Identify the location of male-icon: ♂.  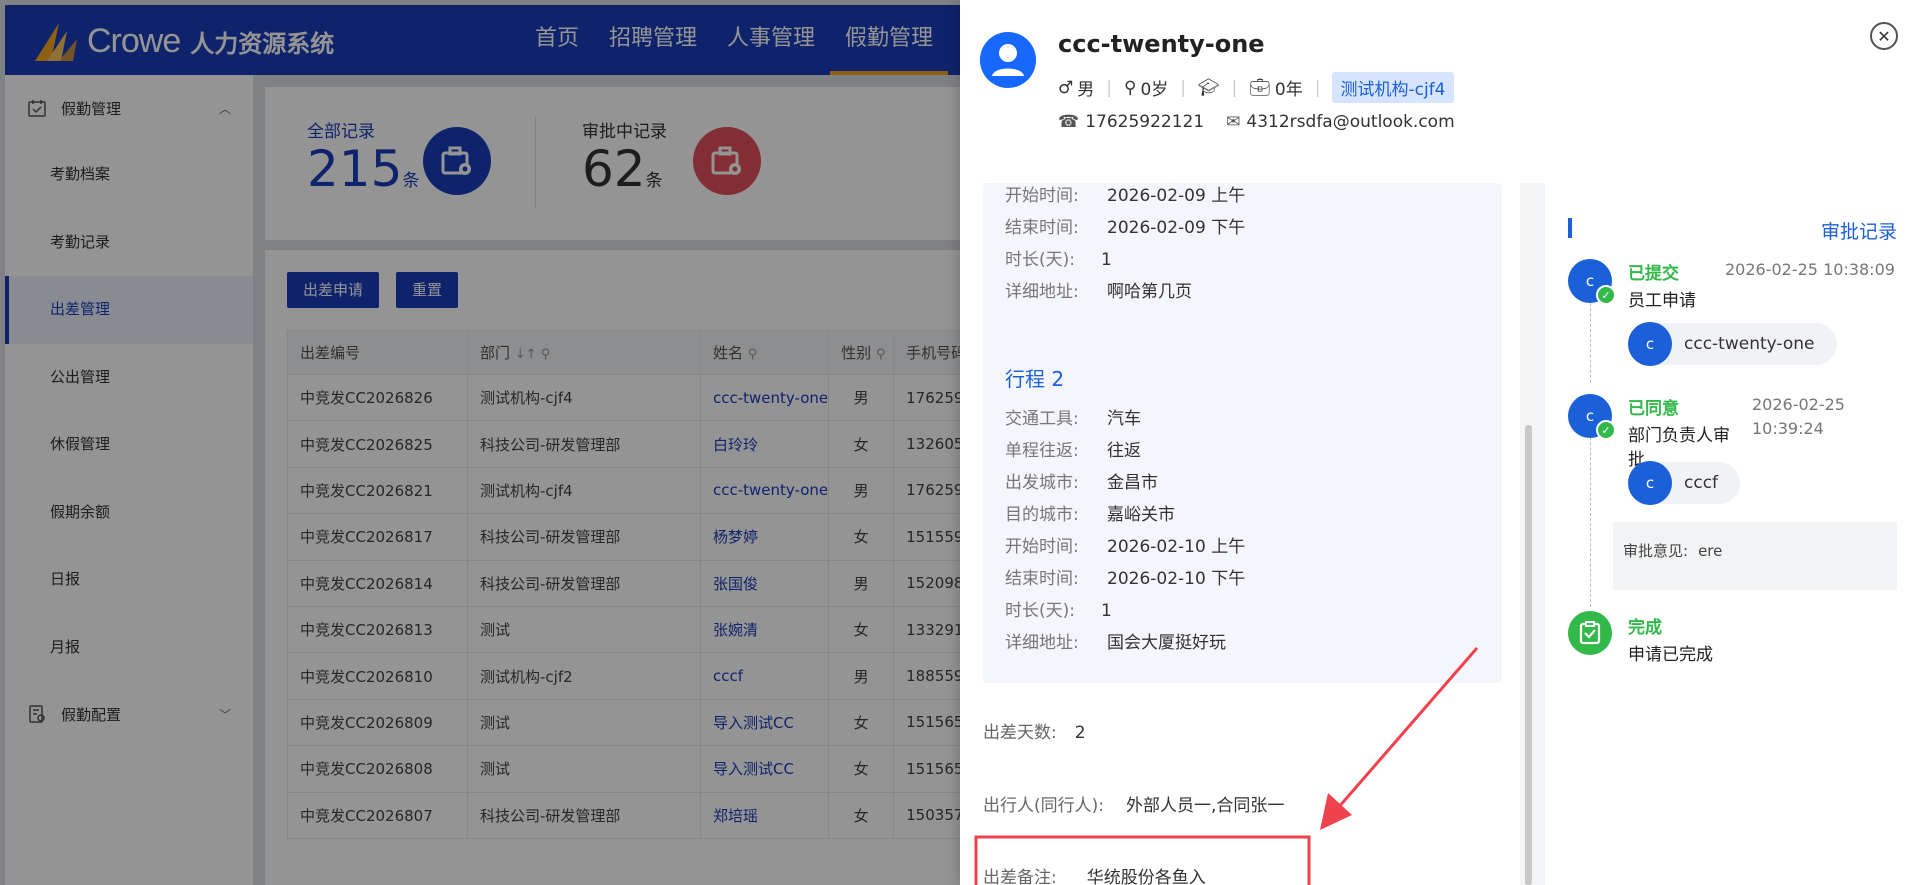
(1066, 87).